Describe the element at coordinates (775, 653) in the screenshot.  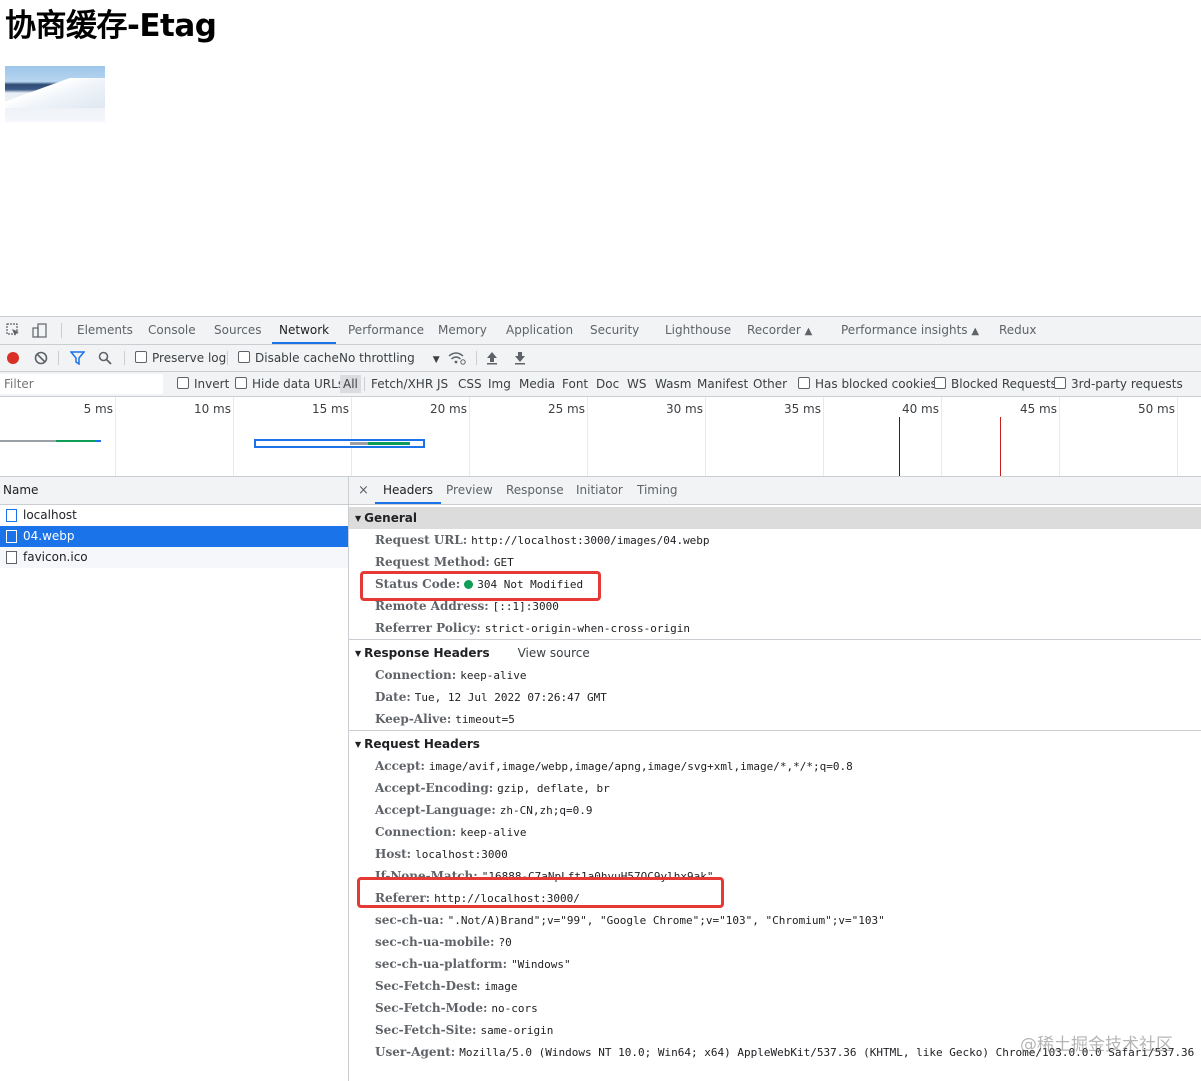
I see `response-headers-section-header: ▼ Response Headers View source` at that location.